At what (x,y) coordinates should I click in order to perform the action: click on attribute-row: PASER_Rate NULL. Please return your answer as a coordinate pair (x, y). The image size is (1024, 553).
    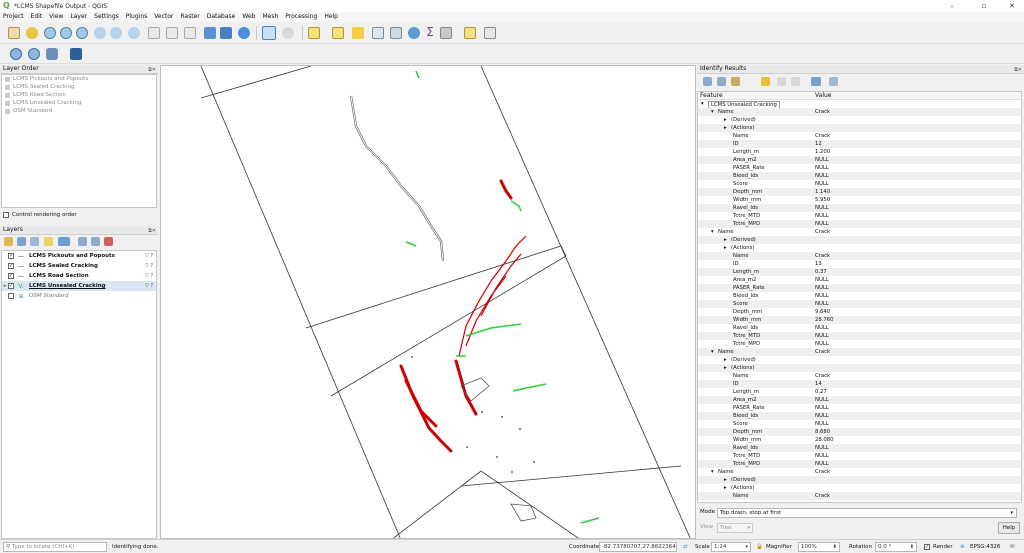
    Looking at the image, I should click on (859, 288).